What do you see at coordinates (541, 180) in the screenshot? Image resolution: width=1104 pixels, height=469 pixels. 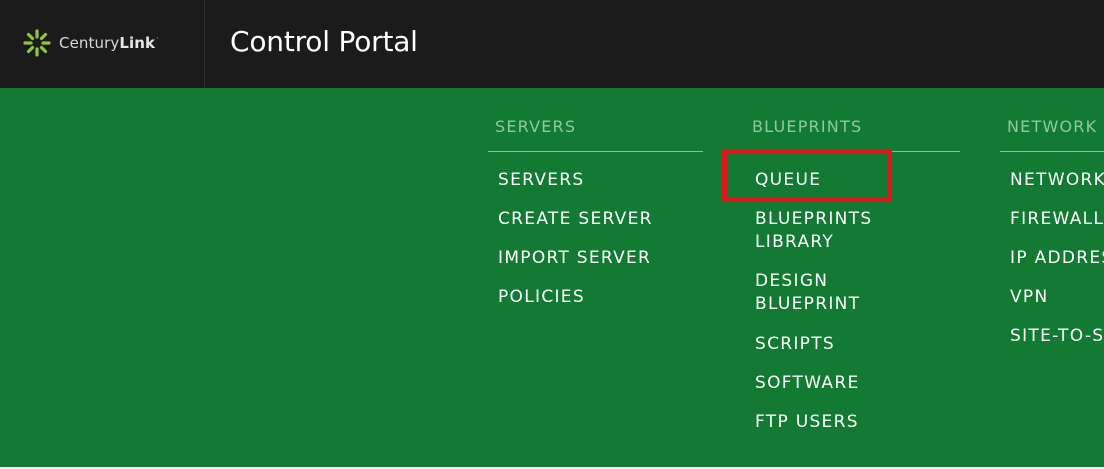 I see `menu-item-servers: SERVERS` at bounding box center [541, 180].